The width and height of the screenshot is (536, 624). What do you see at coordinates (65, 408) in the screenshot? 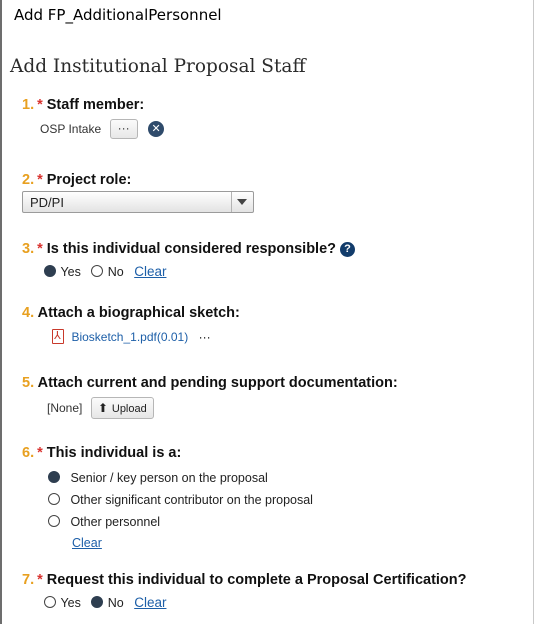
I see `support-docs-value: [None]` at bounding box center [65, 408].